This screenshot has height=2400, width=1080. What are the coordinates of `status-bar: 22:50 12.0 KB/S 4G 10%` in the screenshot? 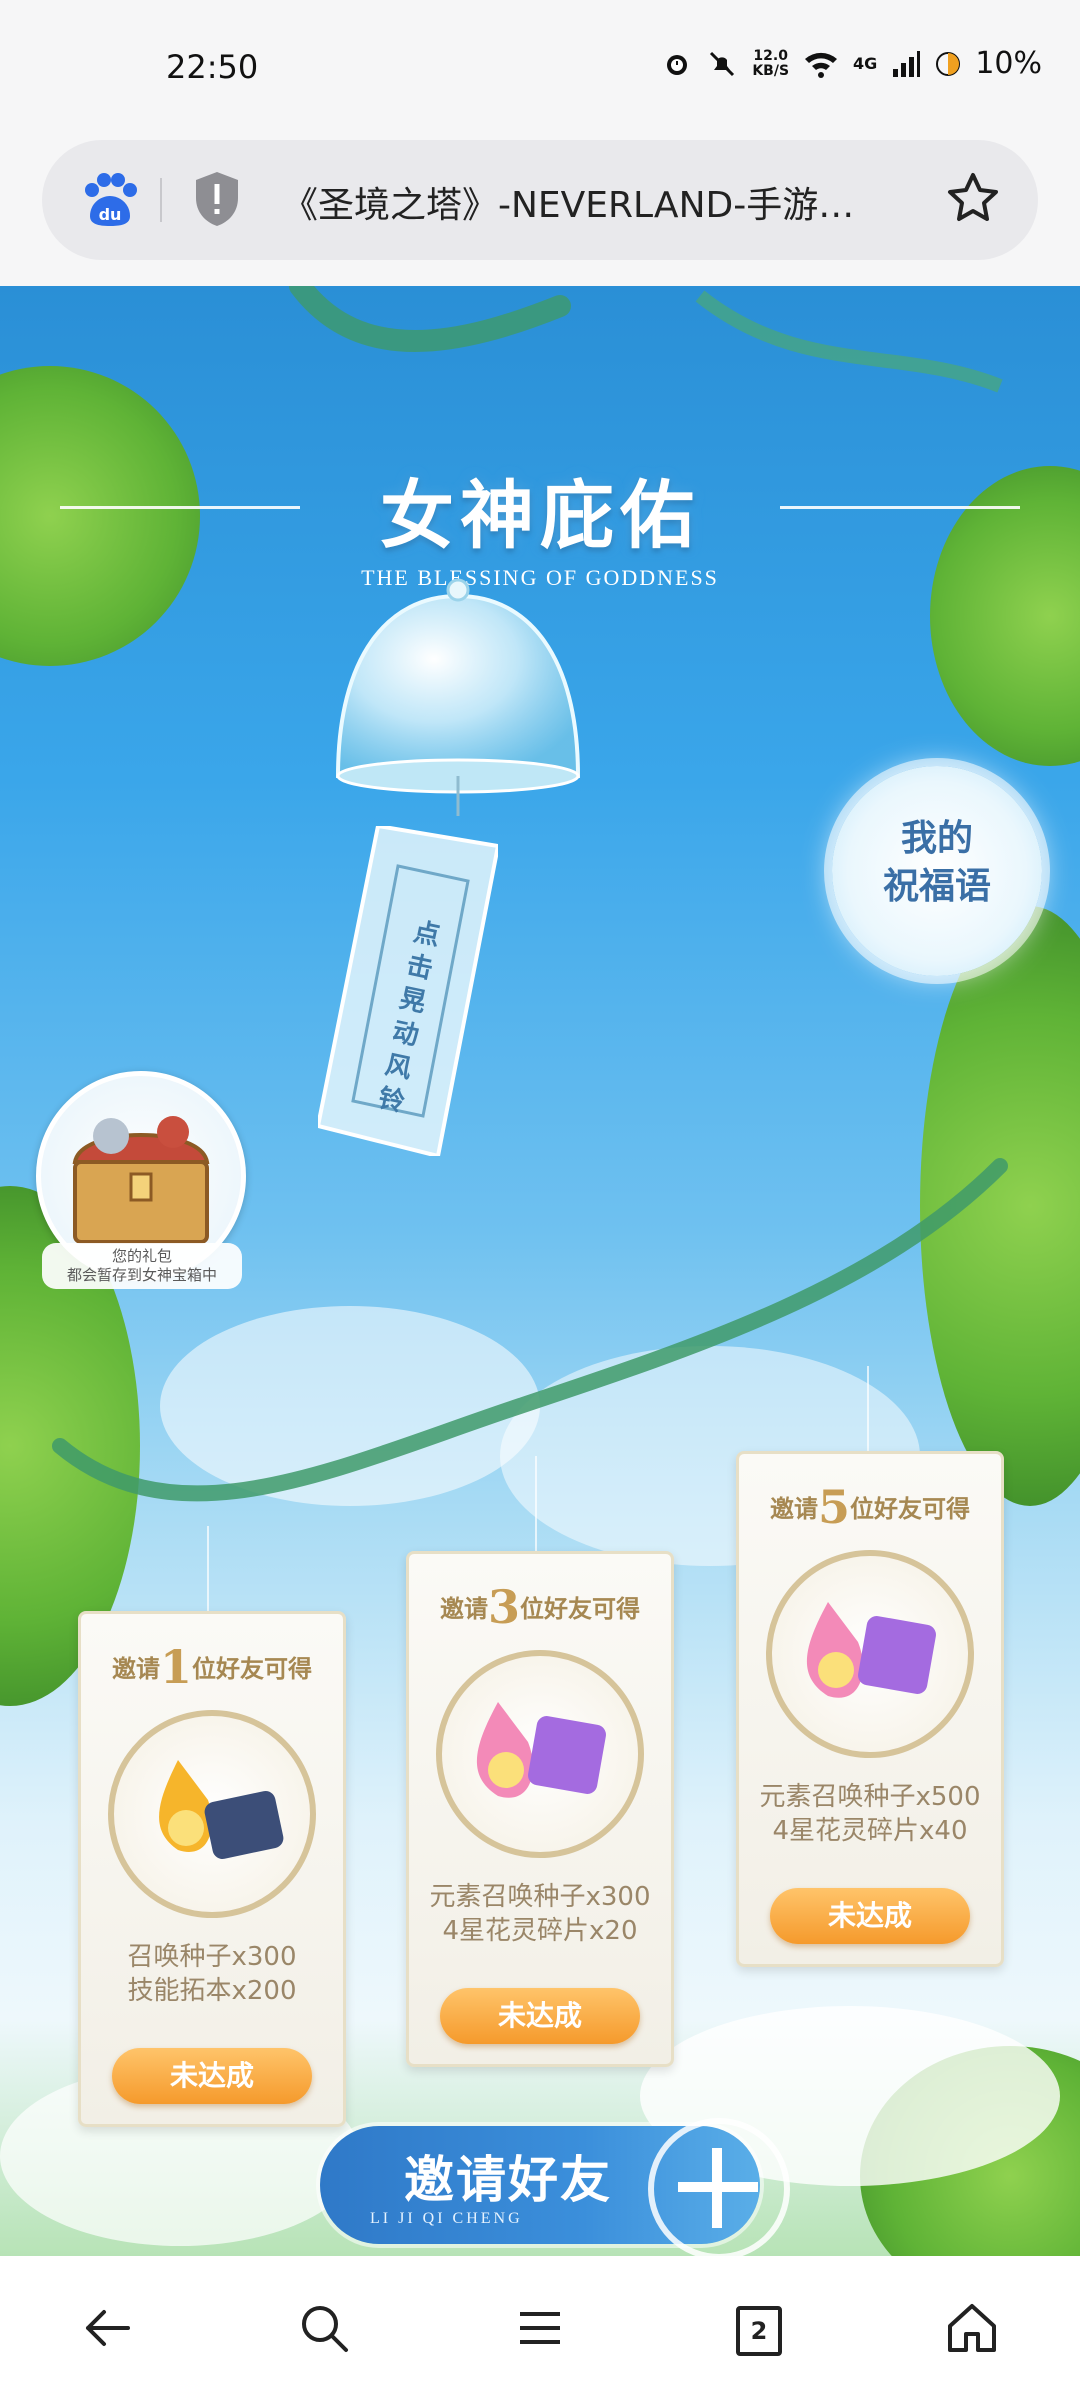 It's located at (540, 69).